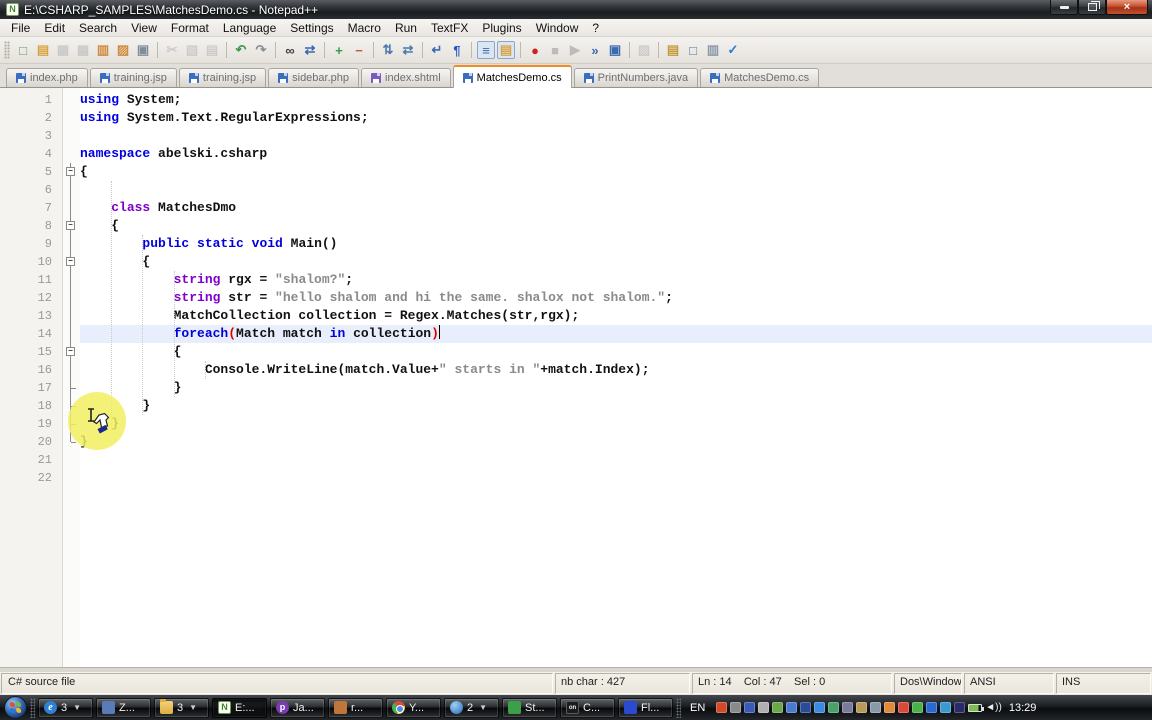 This screenshot has width=1152, height=720. What do you see at coordinates (506, 50) in the screenshot?
I see `doc-map-icon: ▤` at bounding box center [506, 50].